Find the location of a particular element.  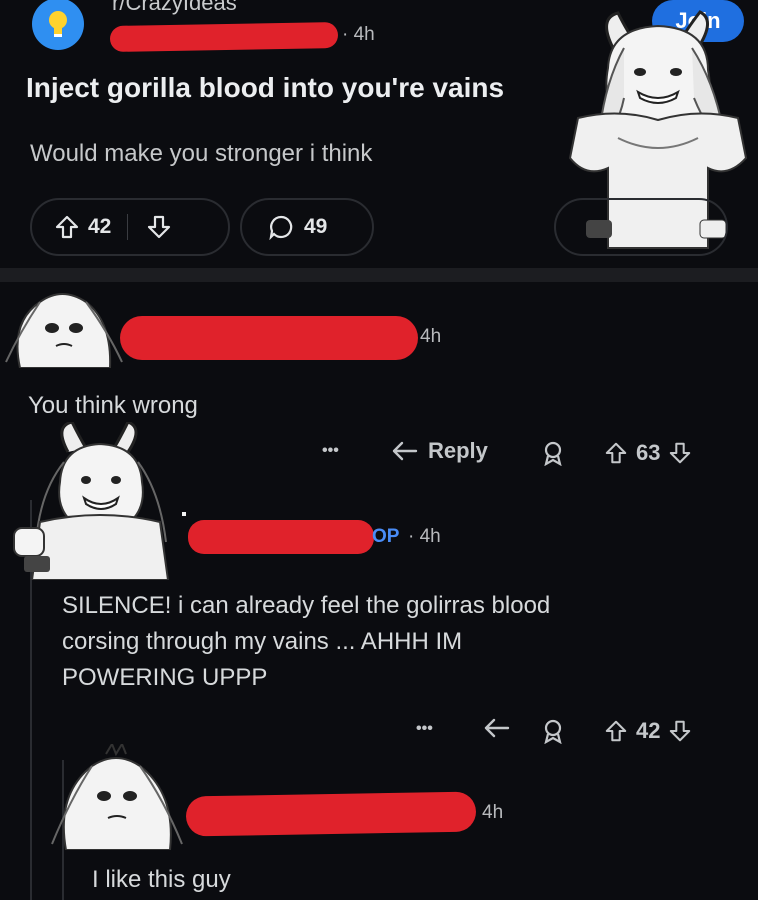

vote-bar: 42 is located at coordinates (130, 227).